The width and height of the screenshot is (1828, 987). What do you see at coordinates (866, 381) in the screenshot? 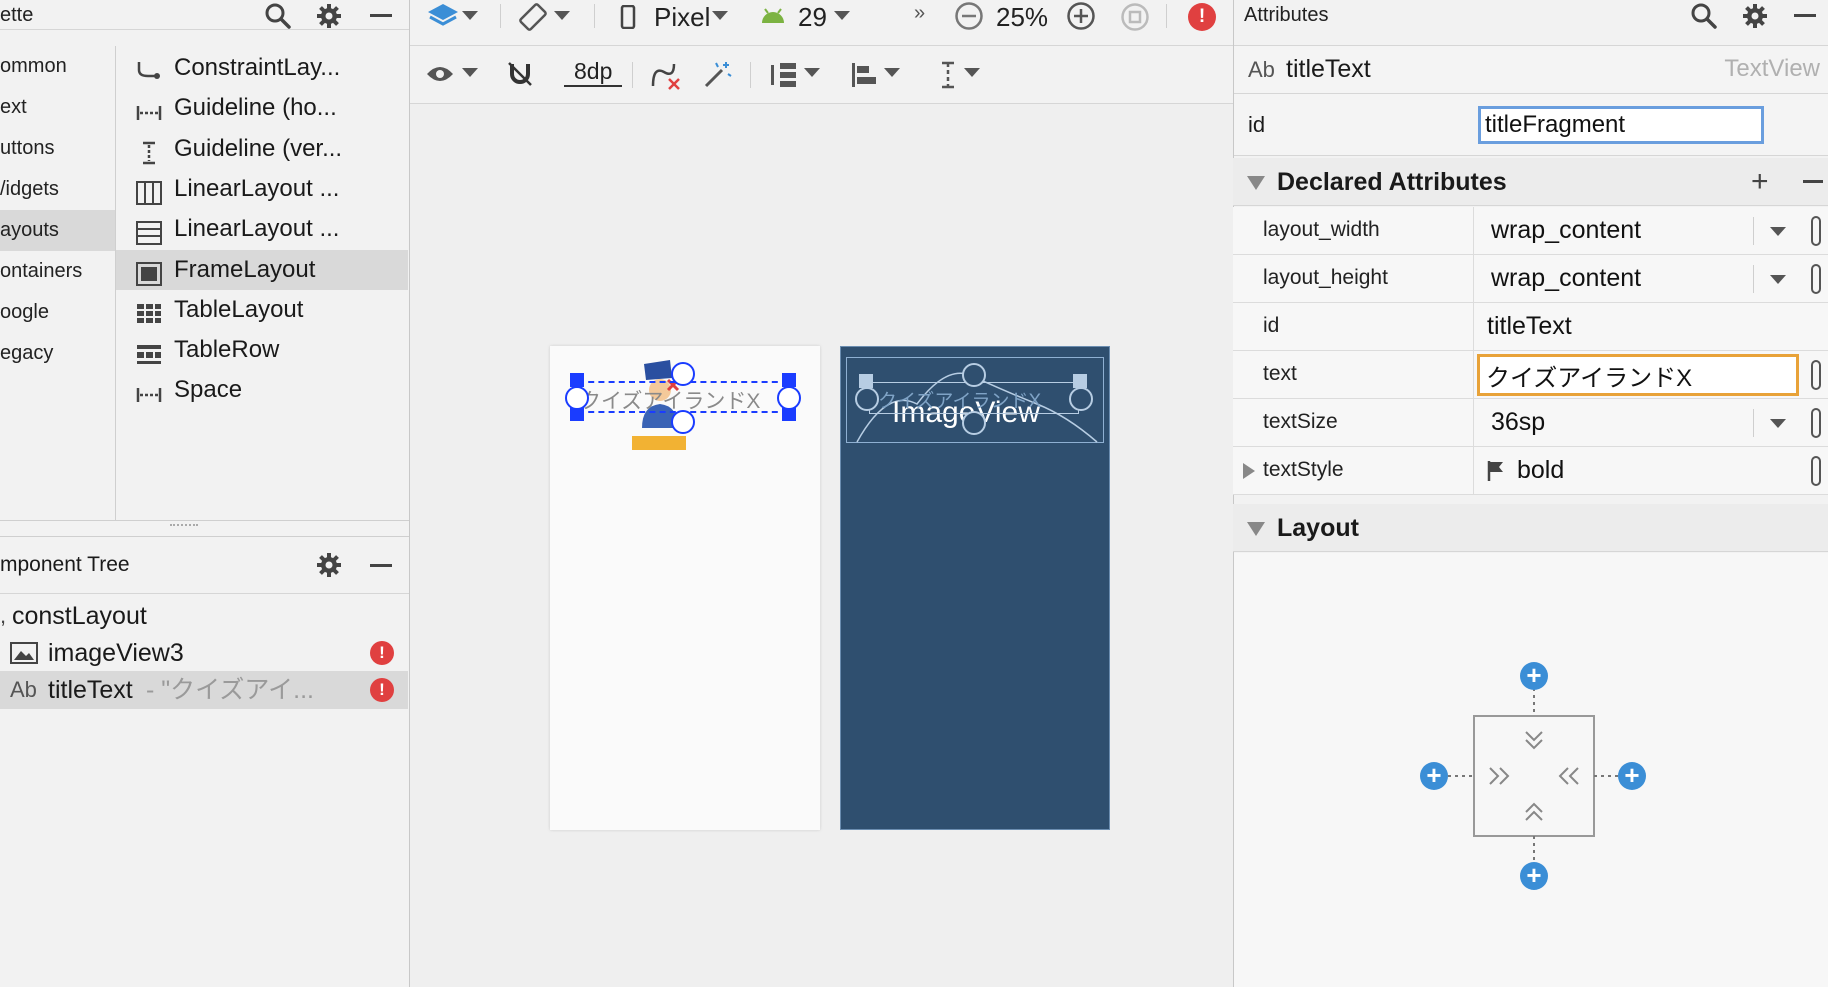
I see `blueprint-handle-left` at bounding box center [866, 381].